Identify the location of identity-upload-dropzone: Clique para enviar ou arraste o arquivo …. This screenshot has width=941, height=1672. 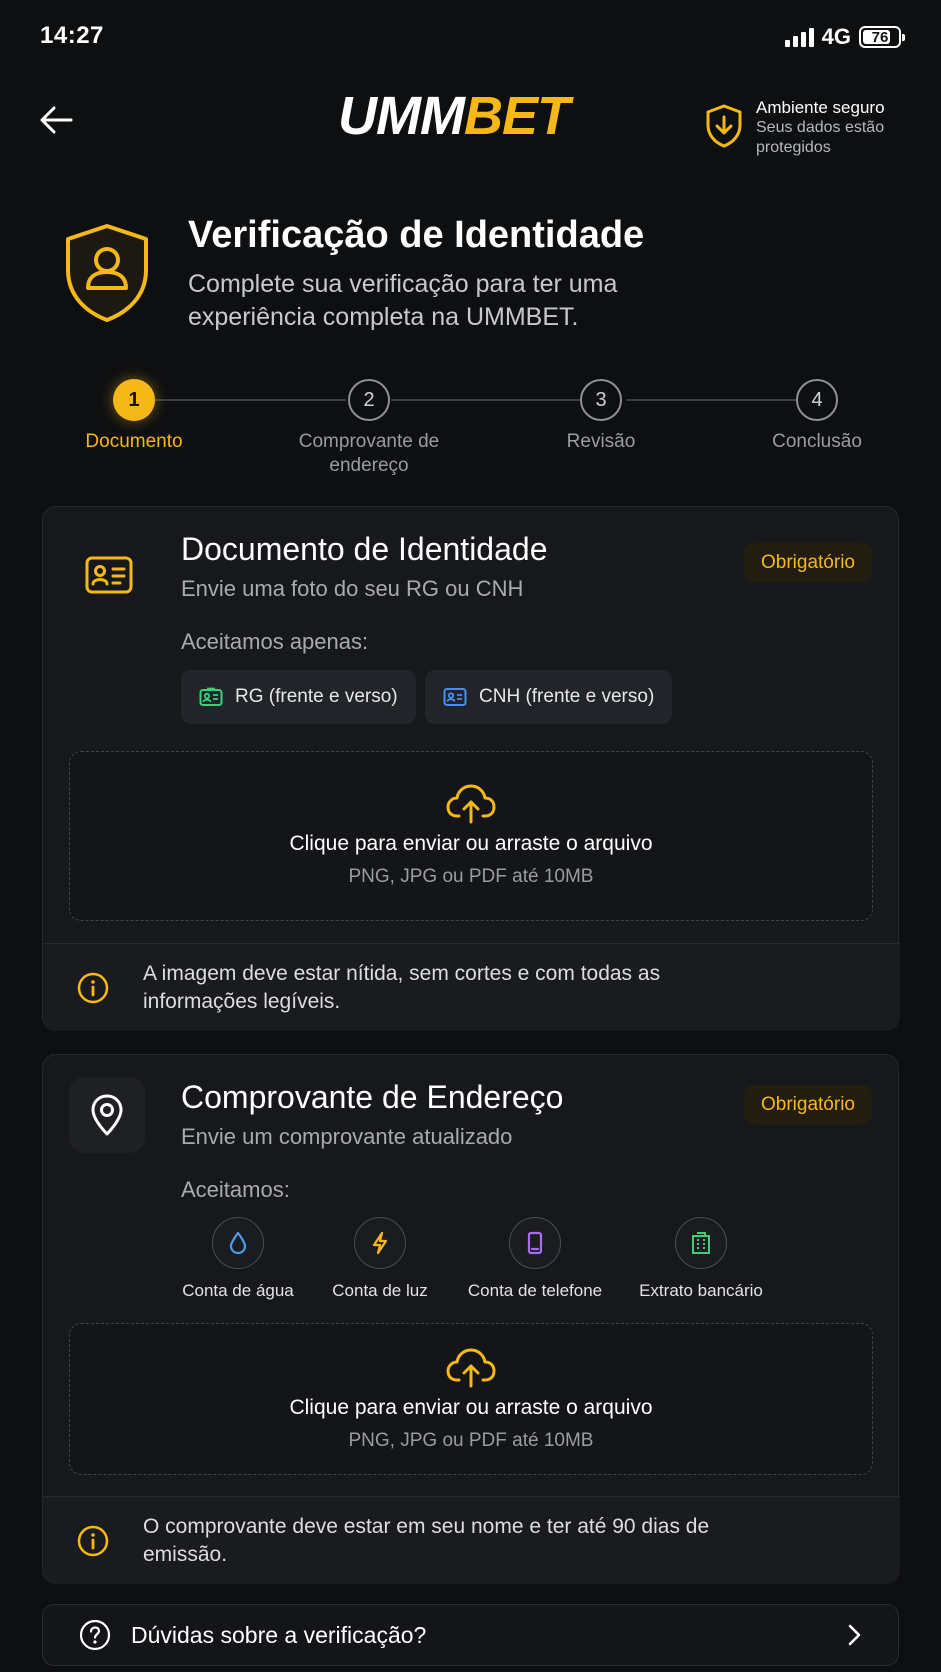
(471, 836).